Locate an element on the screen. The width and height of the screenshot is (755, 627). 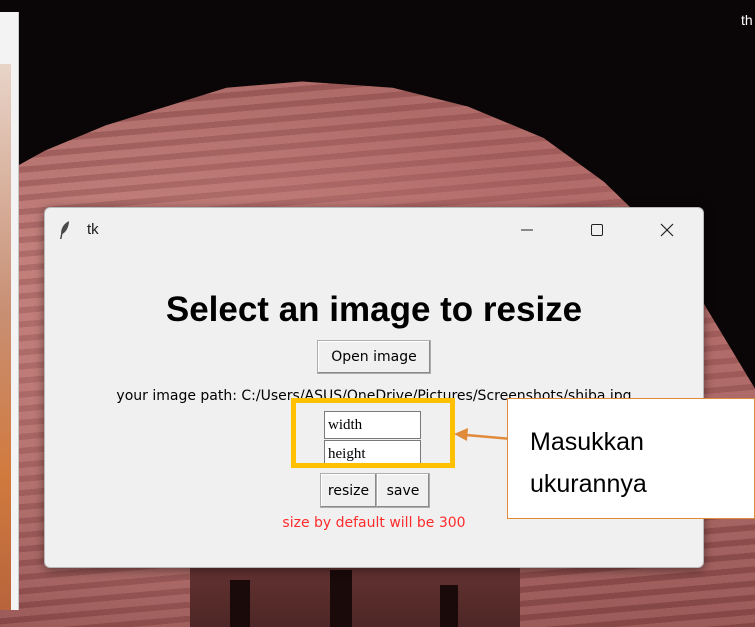
resize-button: resize is located at coordinates (348, 490).